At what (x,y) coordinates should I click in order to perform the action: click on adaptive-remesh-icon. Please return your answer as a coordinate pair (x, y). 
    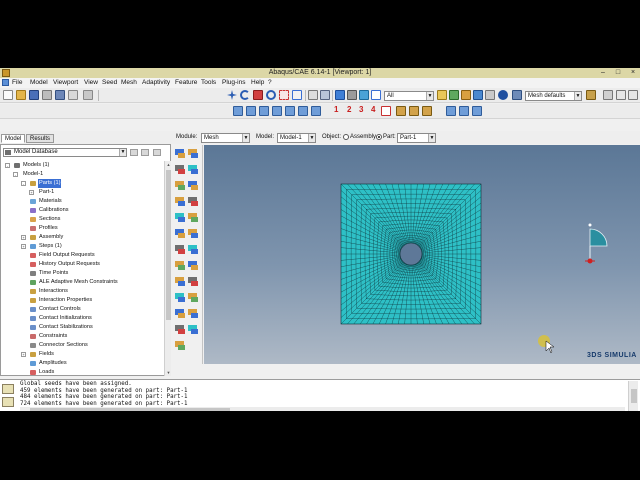
    Looking at the image, I should click on (180, 330).